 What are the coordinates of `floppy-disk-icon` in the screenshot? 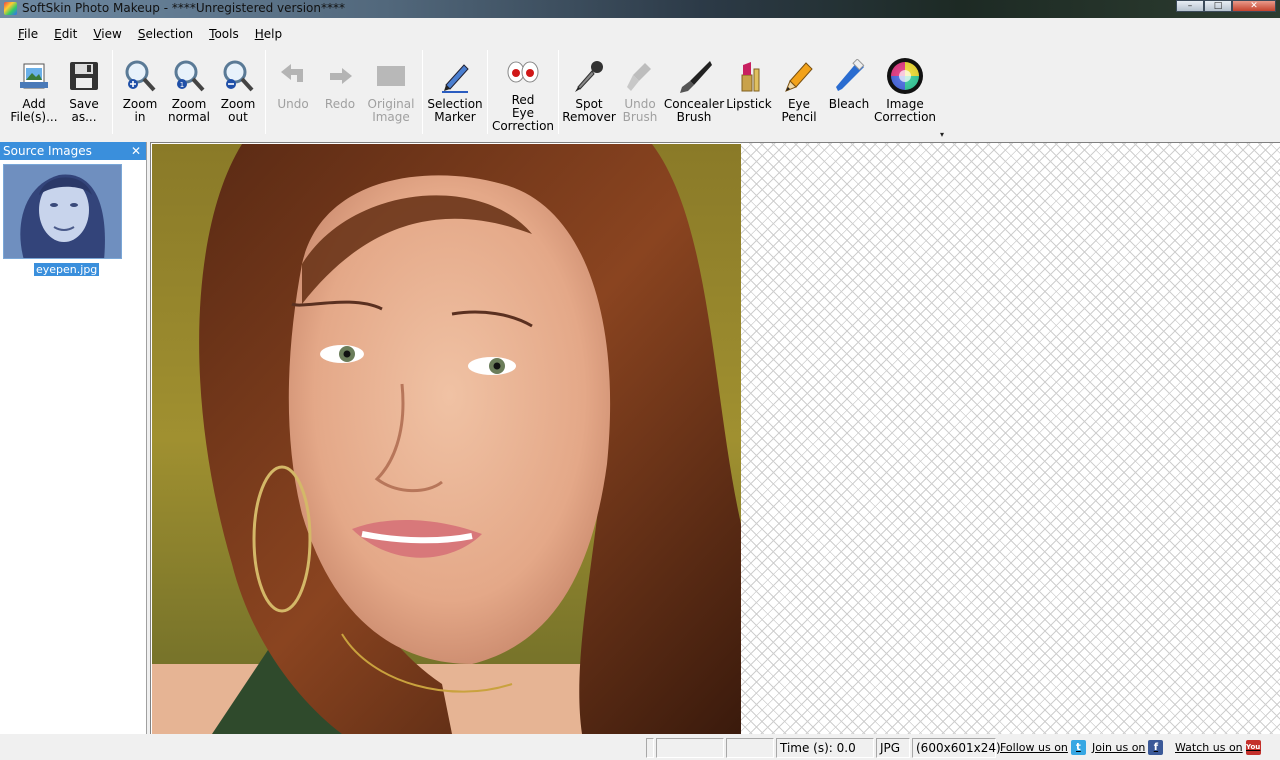 It's located at (84, 76).